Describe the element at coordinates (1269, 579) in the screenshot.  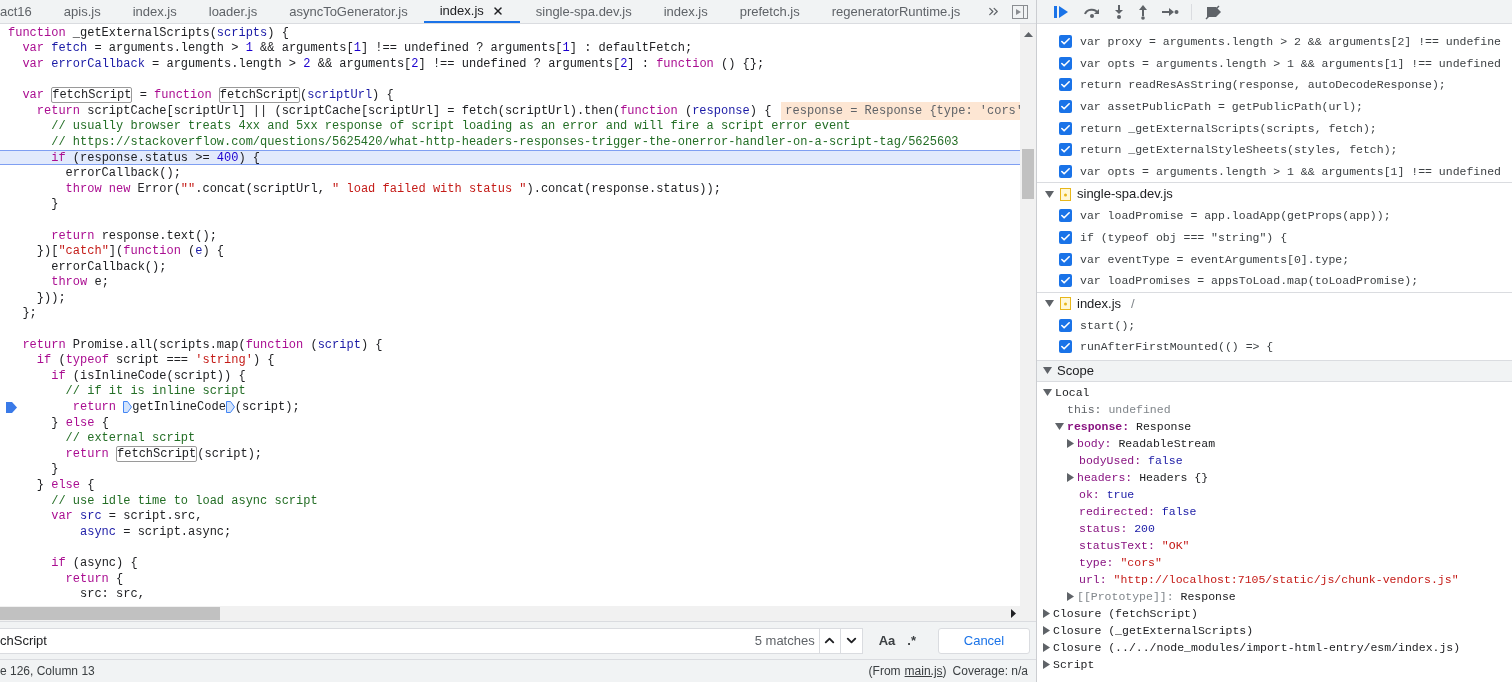
I see `property-entry: url: "http://localhost:7105/static/js/chunk-vendors.js"` at that location.